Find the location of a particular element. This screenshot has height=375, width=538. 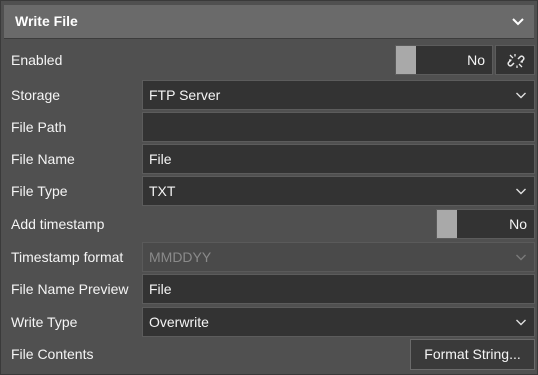

add-timestamp-toggle-value: No is located at coordinates (518, 224).